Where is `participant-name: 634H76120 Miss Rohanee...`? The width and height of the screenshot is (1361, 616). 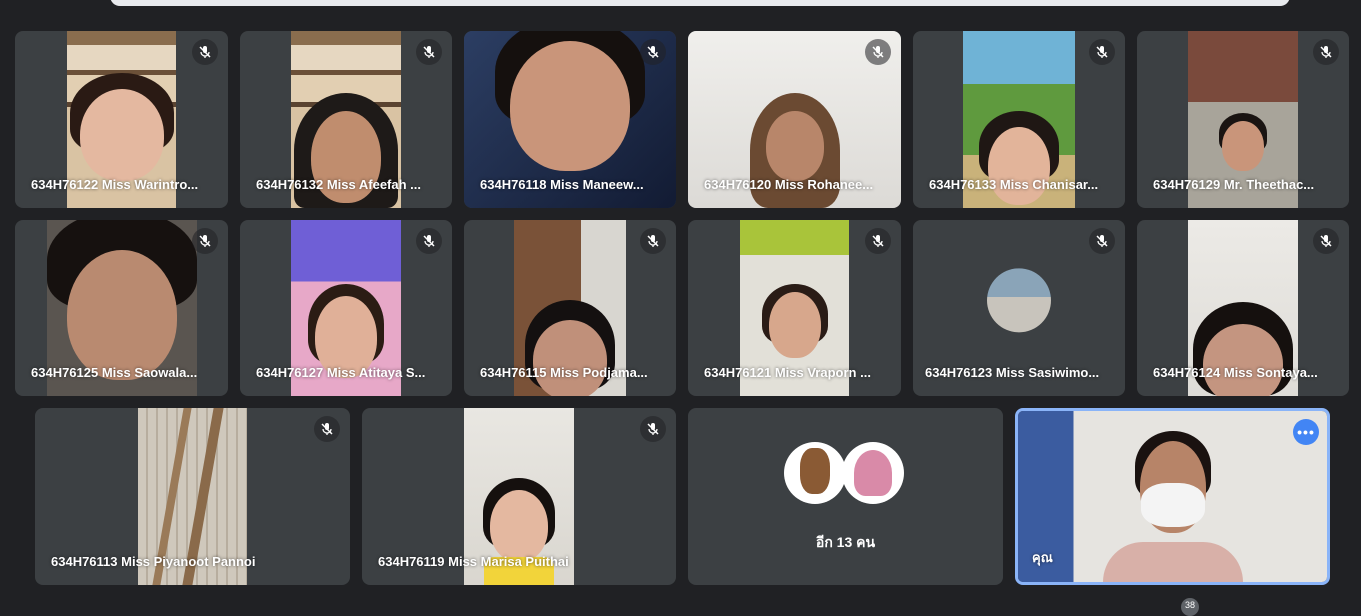
participant-name: 634H76120 Miss Rohanee... is located at coordinates (789, 184).